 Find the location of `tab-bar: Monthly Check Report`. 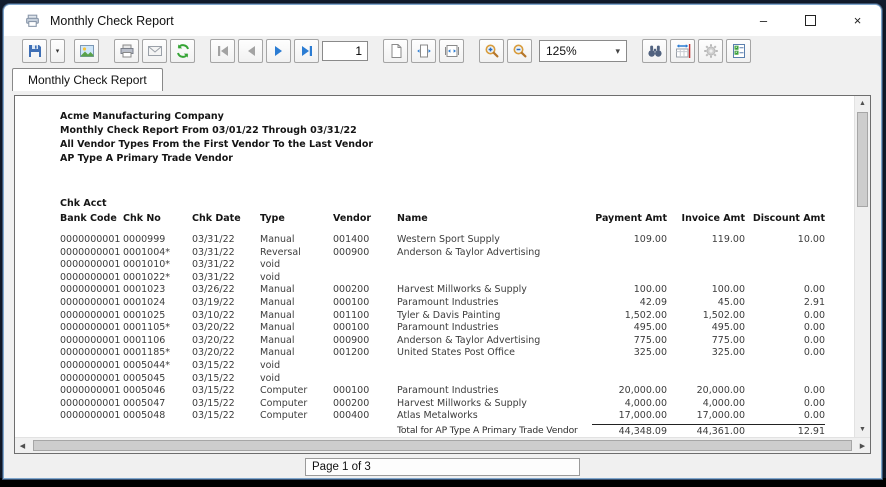

tab-bar: Monthly Check Report is located at coordinates (442, 78).